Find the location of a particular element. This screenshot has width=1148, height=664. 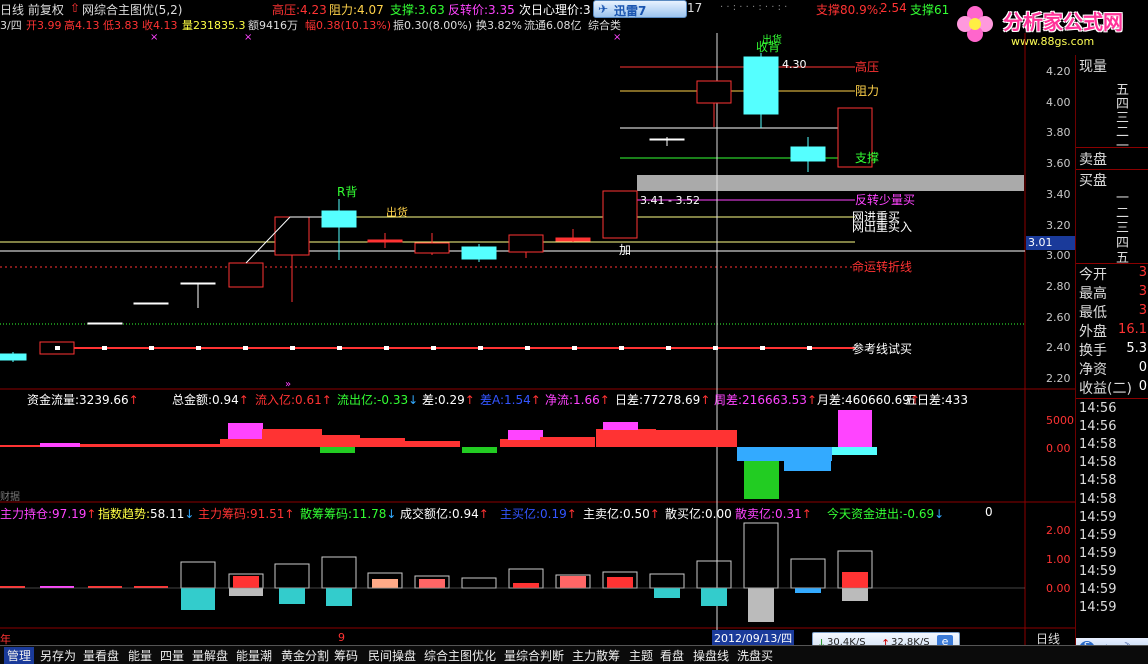

money-header-item: 净流:1.66↑ is located at coordinates (577, 399).